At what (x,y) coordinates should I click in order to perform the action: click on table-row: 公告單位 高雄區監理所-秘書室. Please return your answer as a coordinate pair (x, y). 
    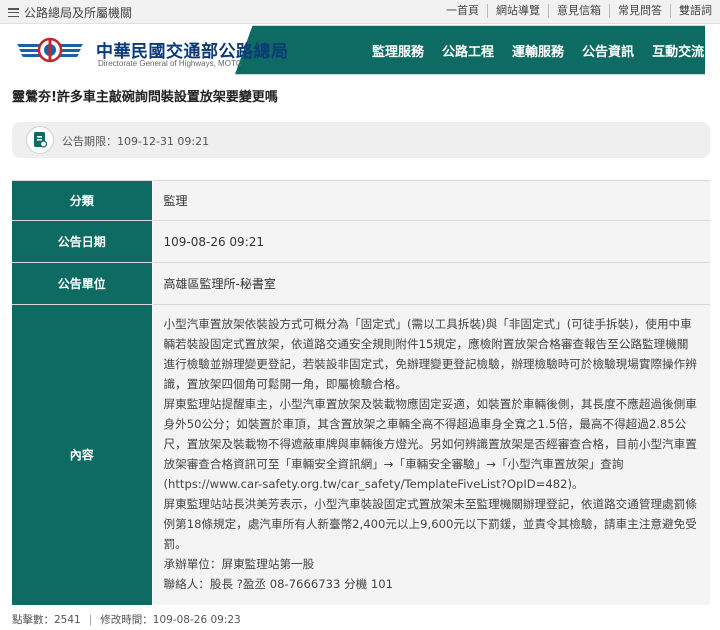
    Looking at the image, I should click on (361, 283).